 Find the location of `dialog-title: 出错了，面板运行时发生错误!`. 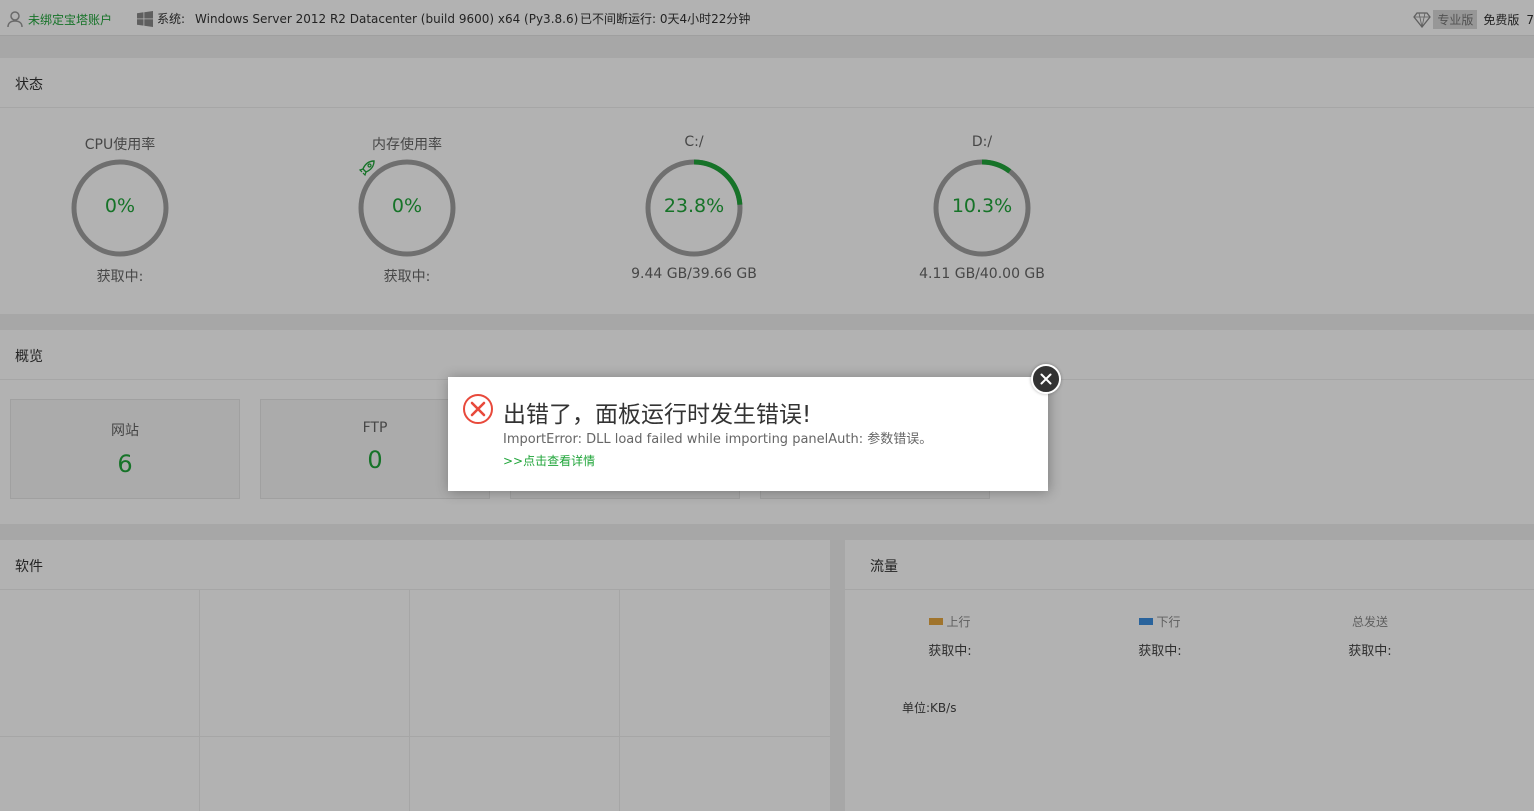

dialog-title: 出错了，面板运行时发生错误! is located at coordinates (657, 415).